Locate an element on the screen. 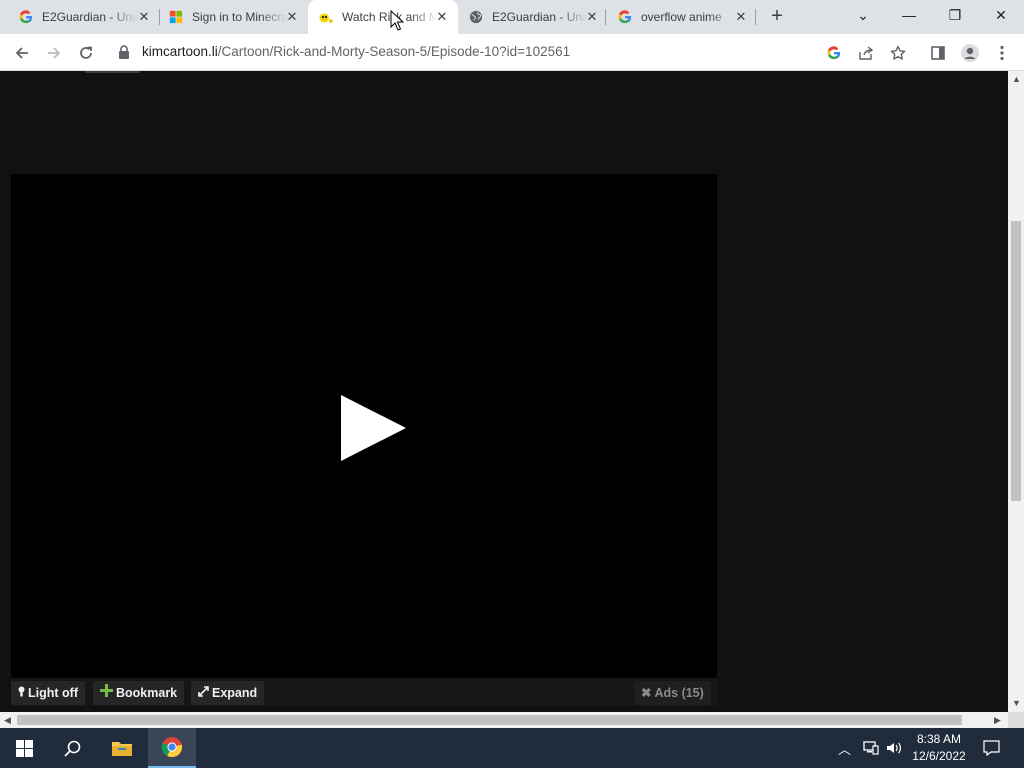 The width and height of the screenshot is (1024, 768). scroll-up-arrow-icon: ▲ is located at coordinates (1016, 79).